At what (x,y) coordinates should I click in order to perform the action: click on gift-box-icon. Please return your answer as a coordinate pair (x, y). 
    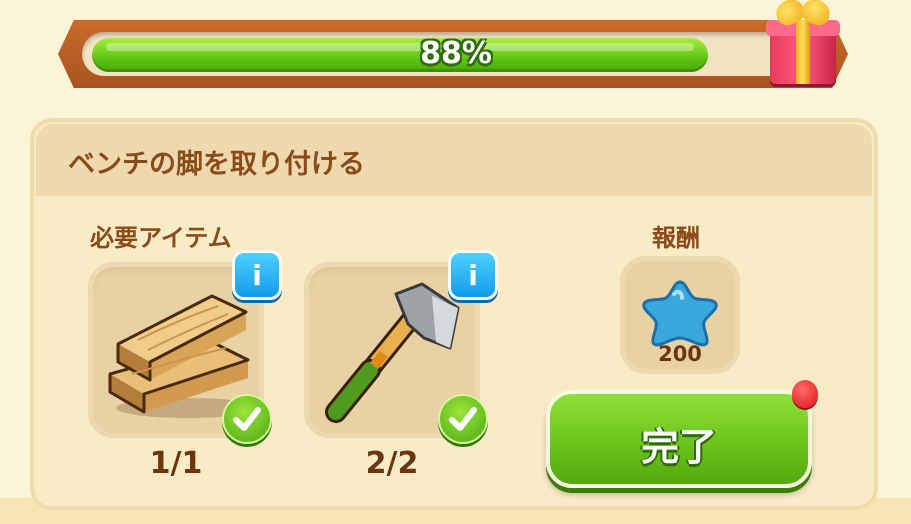
    Looking at the image, I should click on (803, 44).